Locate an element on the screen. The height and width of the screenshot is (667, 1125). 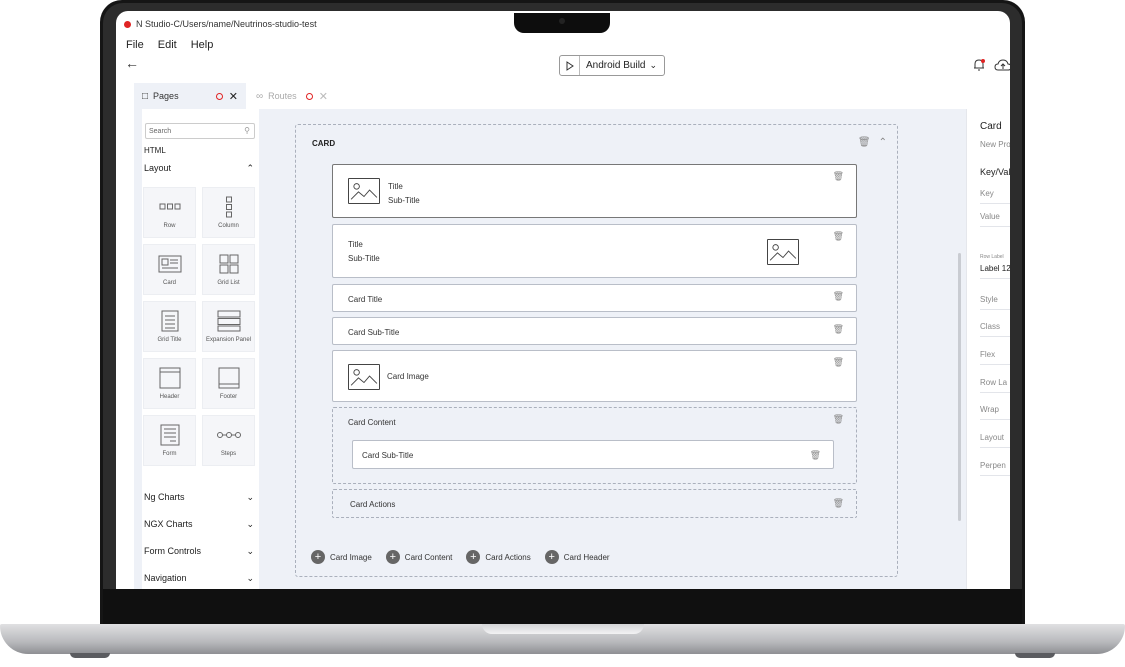
component-label: Form is located at coordinates (169, 454).